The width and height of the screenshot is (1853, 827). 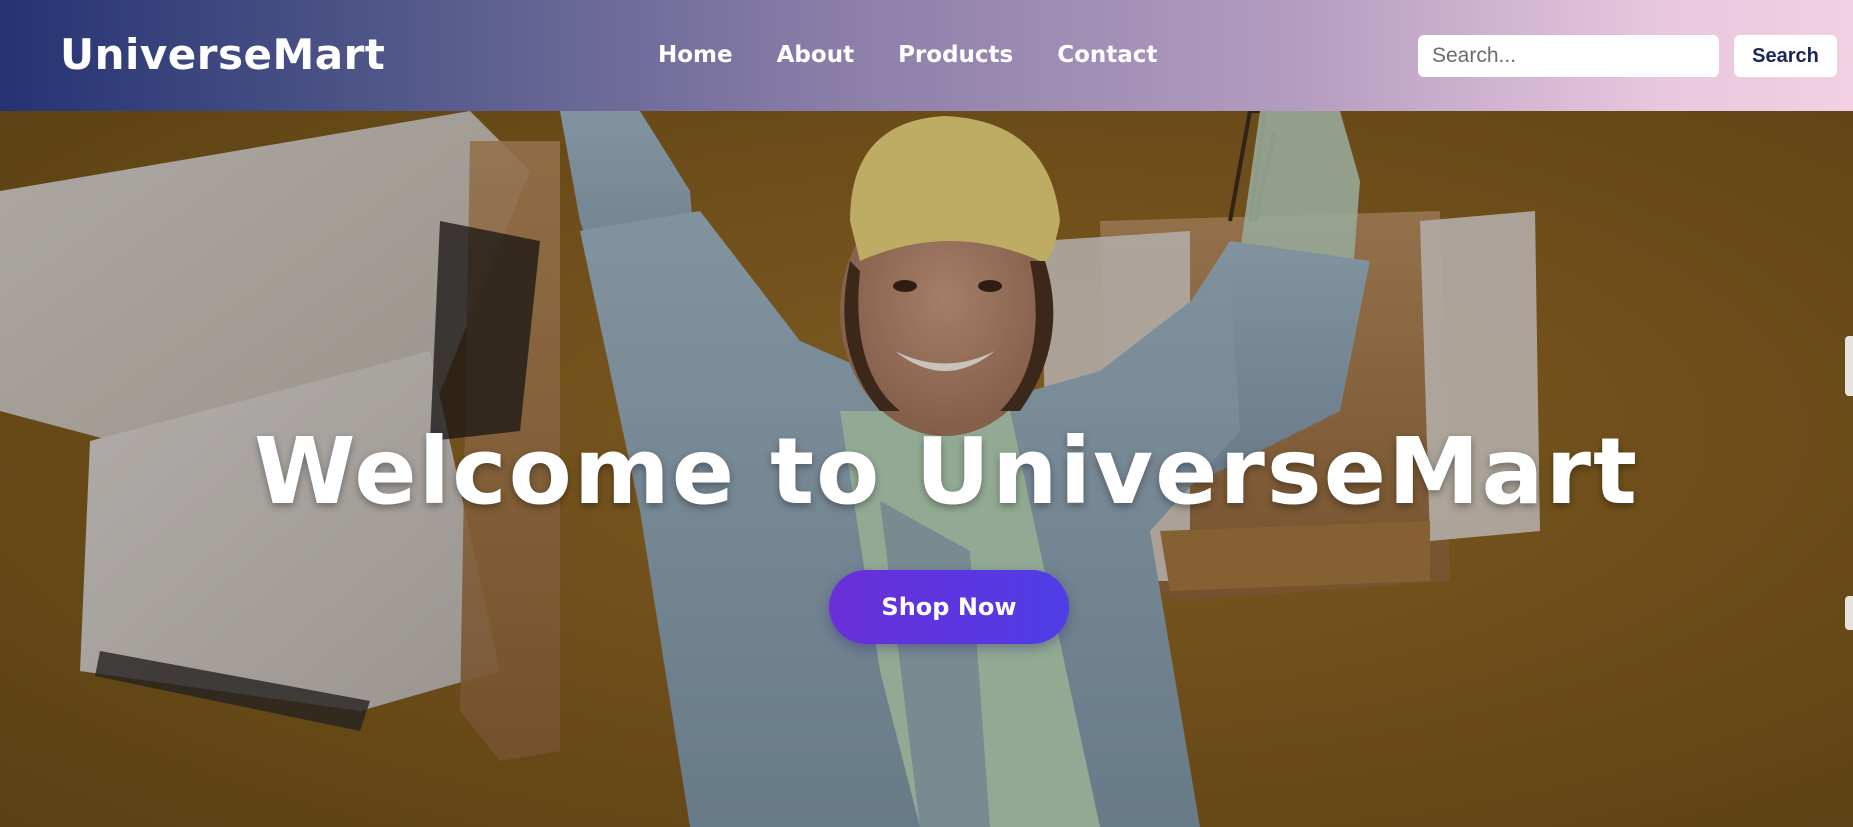 What do you see at coordinates (1107, 55) in the screenshot?
I see `nav-contact: Contact` at bounding box center [1107, 55].